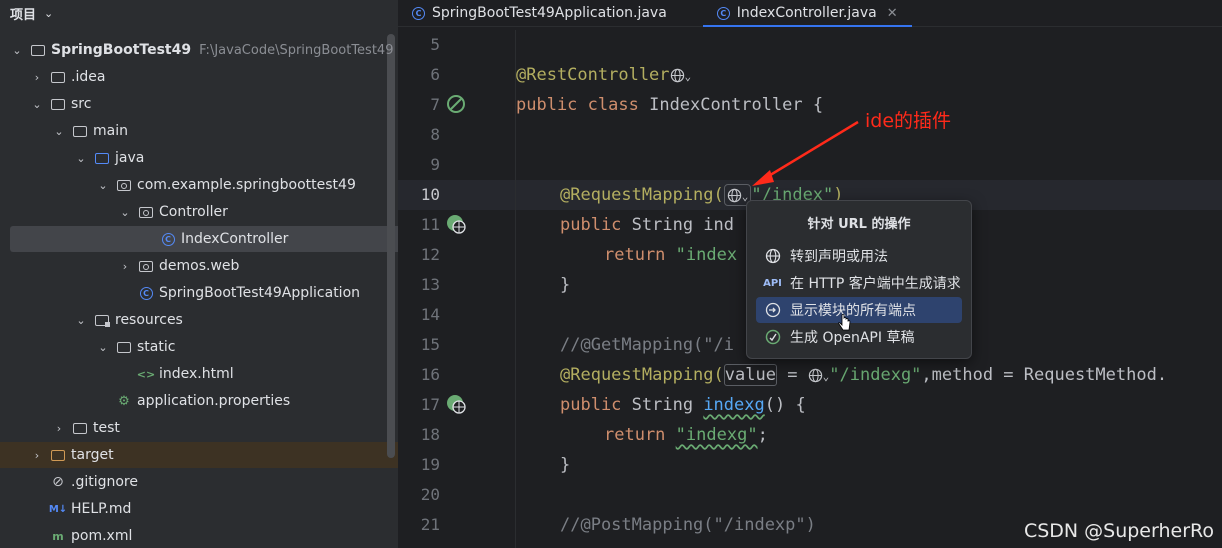 This screenshot has height=548, width=1222. Describe the element at coordinates (199, 158) in the screenshot. I see `tree-item-java: ⌄ java` at that location.